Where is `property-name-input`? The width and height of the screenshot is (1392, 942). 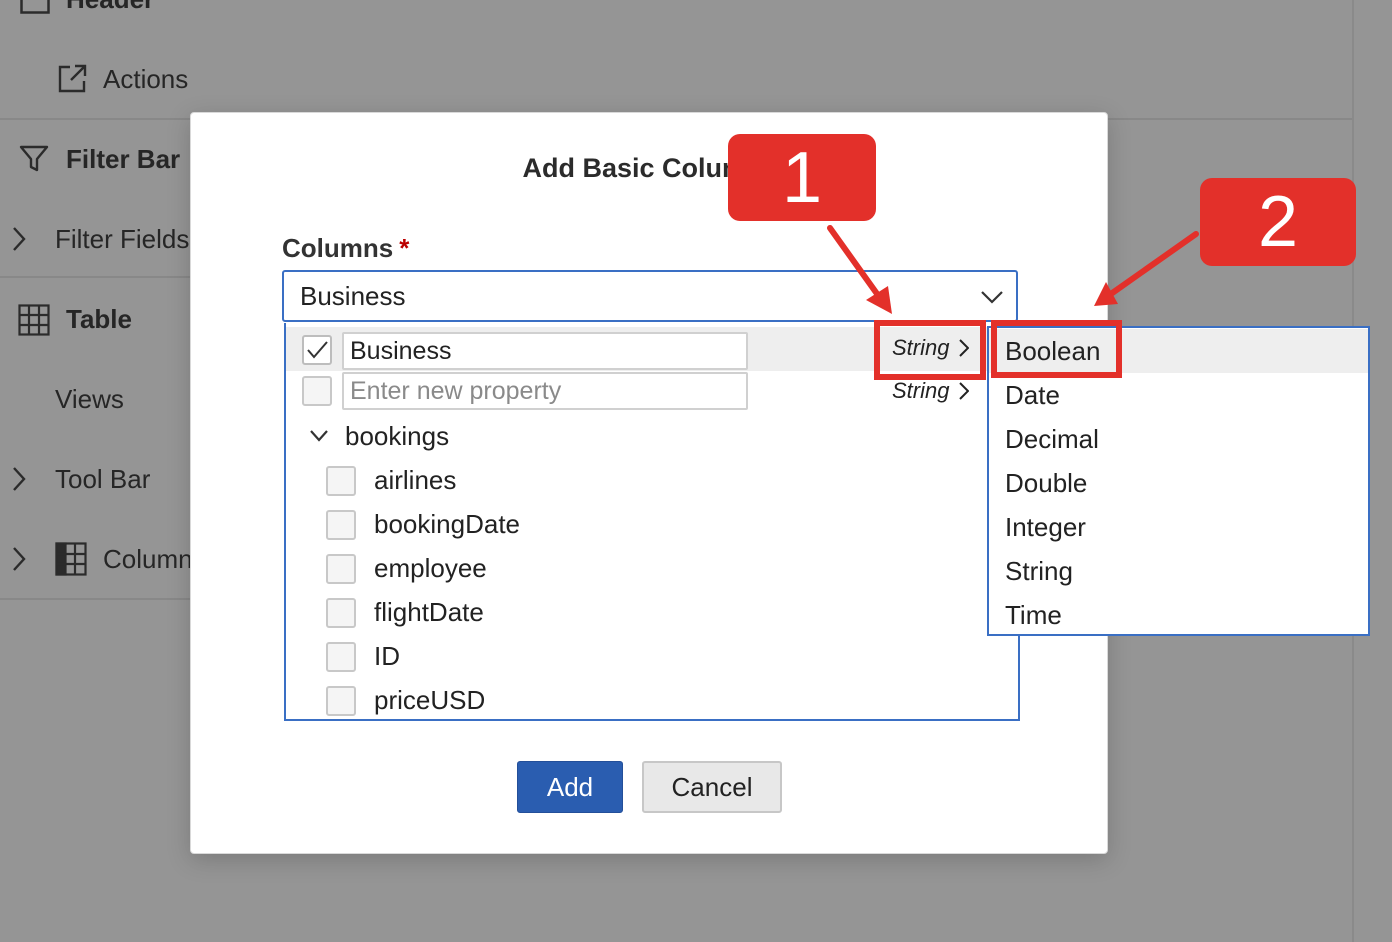 property-name-input is located at coordinates (545, 351).